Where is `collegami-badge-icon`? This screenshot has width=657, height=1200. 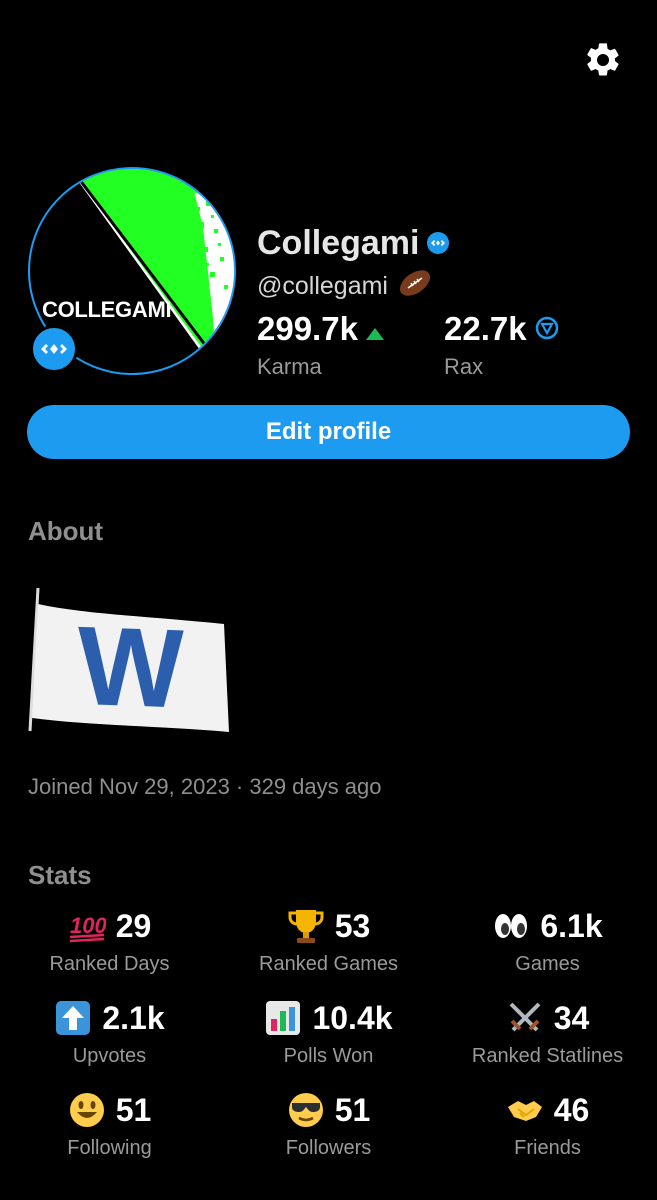
collegami-badge-icon is located at coordinates (54, 349).